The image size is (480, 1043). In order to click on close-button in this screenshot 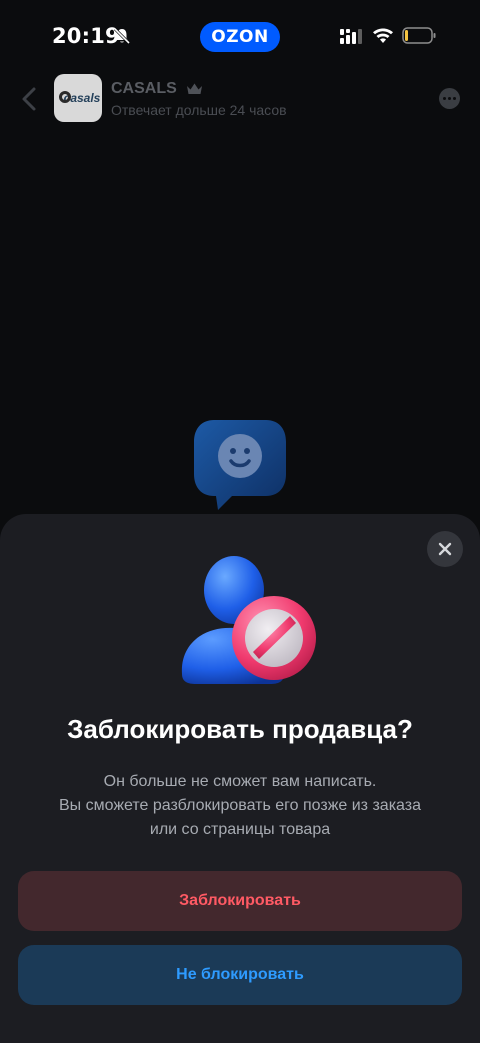, I will do `click(445, 549)`.